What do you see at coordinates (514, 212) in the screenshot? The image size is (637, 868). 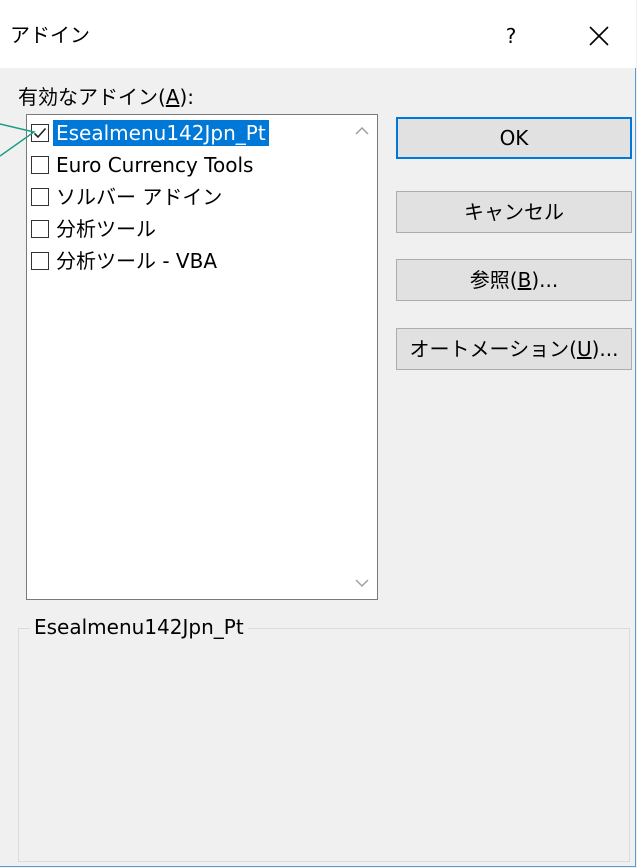 I see `cancel-button: キャンセル` at bounding box center [514, 212].